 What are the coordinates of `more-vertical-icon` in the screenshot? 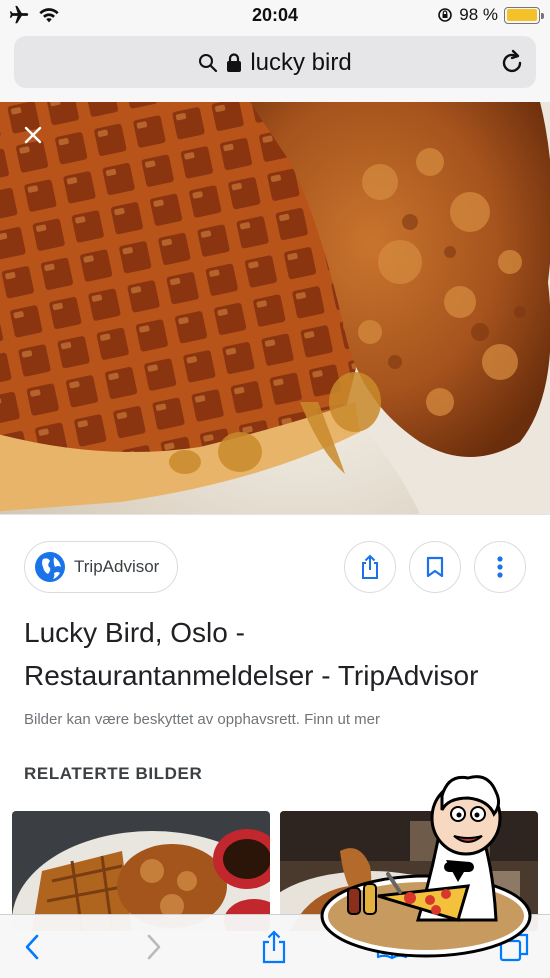 It's located at (500, 567).